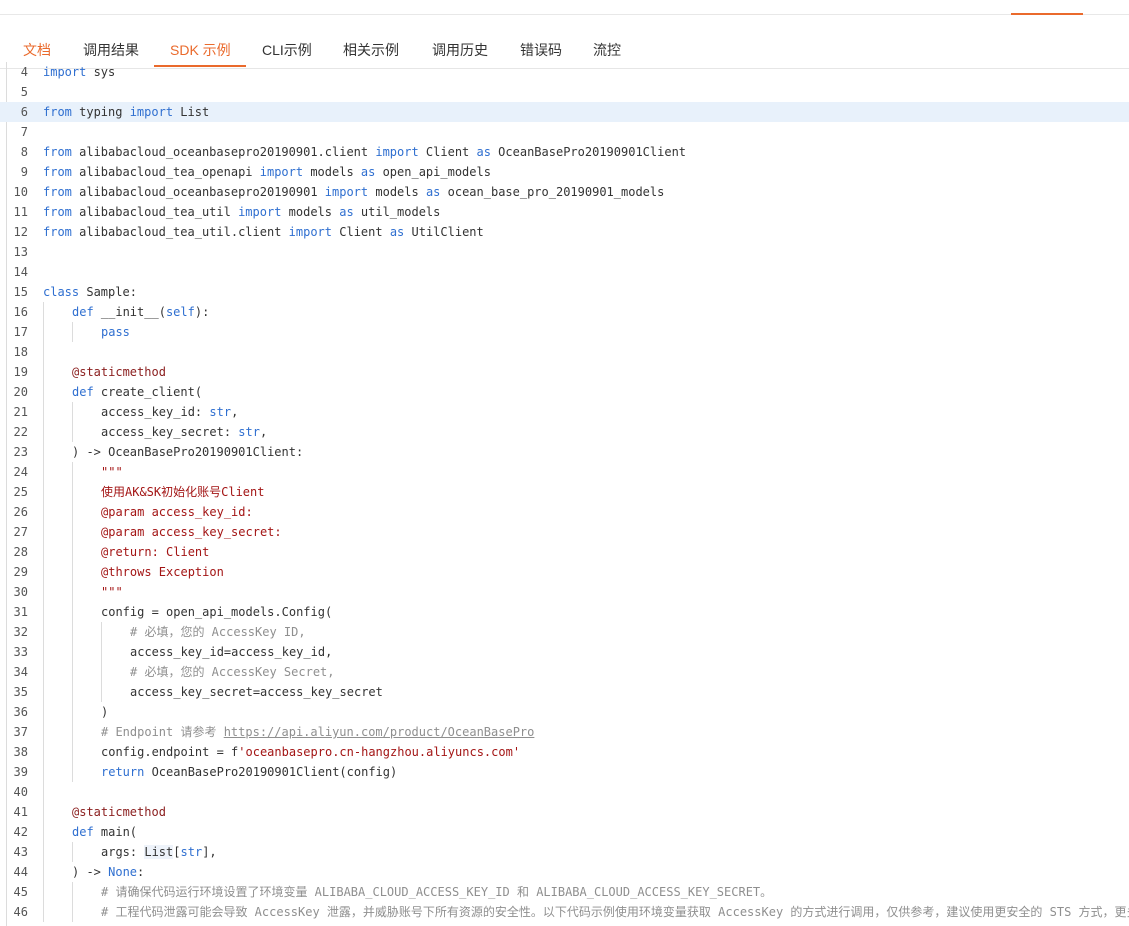 The width and height of the screenshot is (1129, 926). I want to click on code-line: 27 @param access_key_secret:, so click(564, 532).